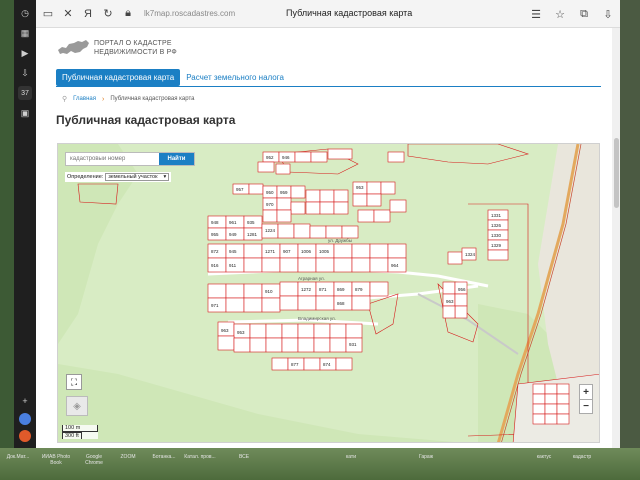  I want to click on parcel-label: 970, so click(270, 204).